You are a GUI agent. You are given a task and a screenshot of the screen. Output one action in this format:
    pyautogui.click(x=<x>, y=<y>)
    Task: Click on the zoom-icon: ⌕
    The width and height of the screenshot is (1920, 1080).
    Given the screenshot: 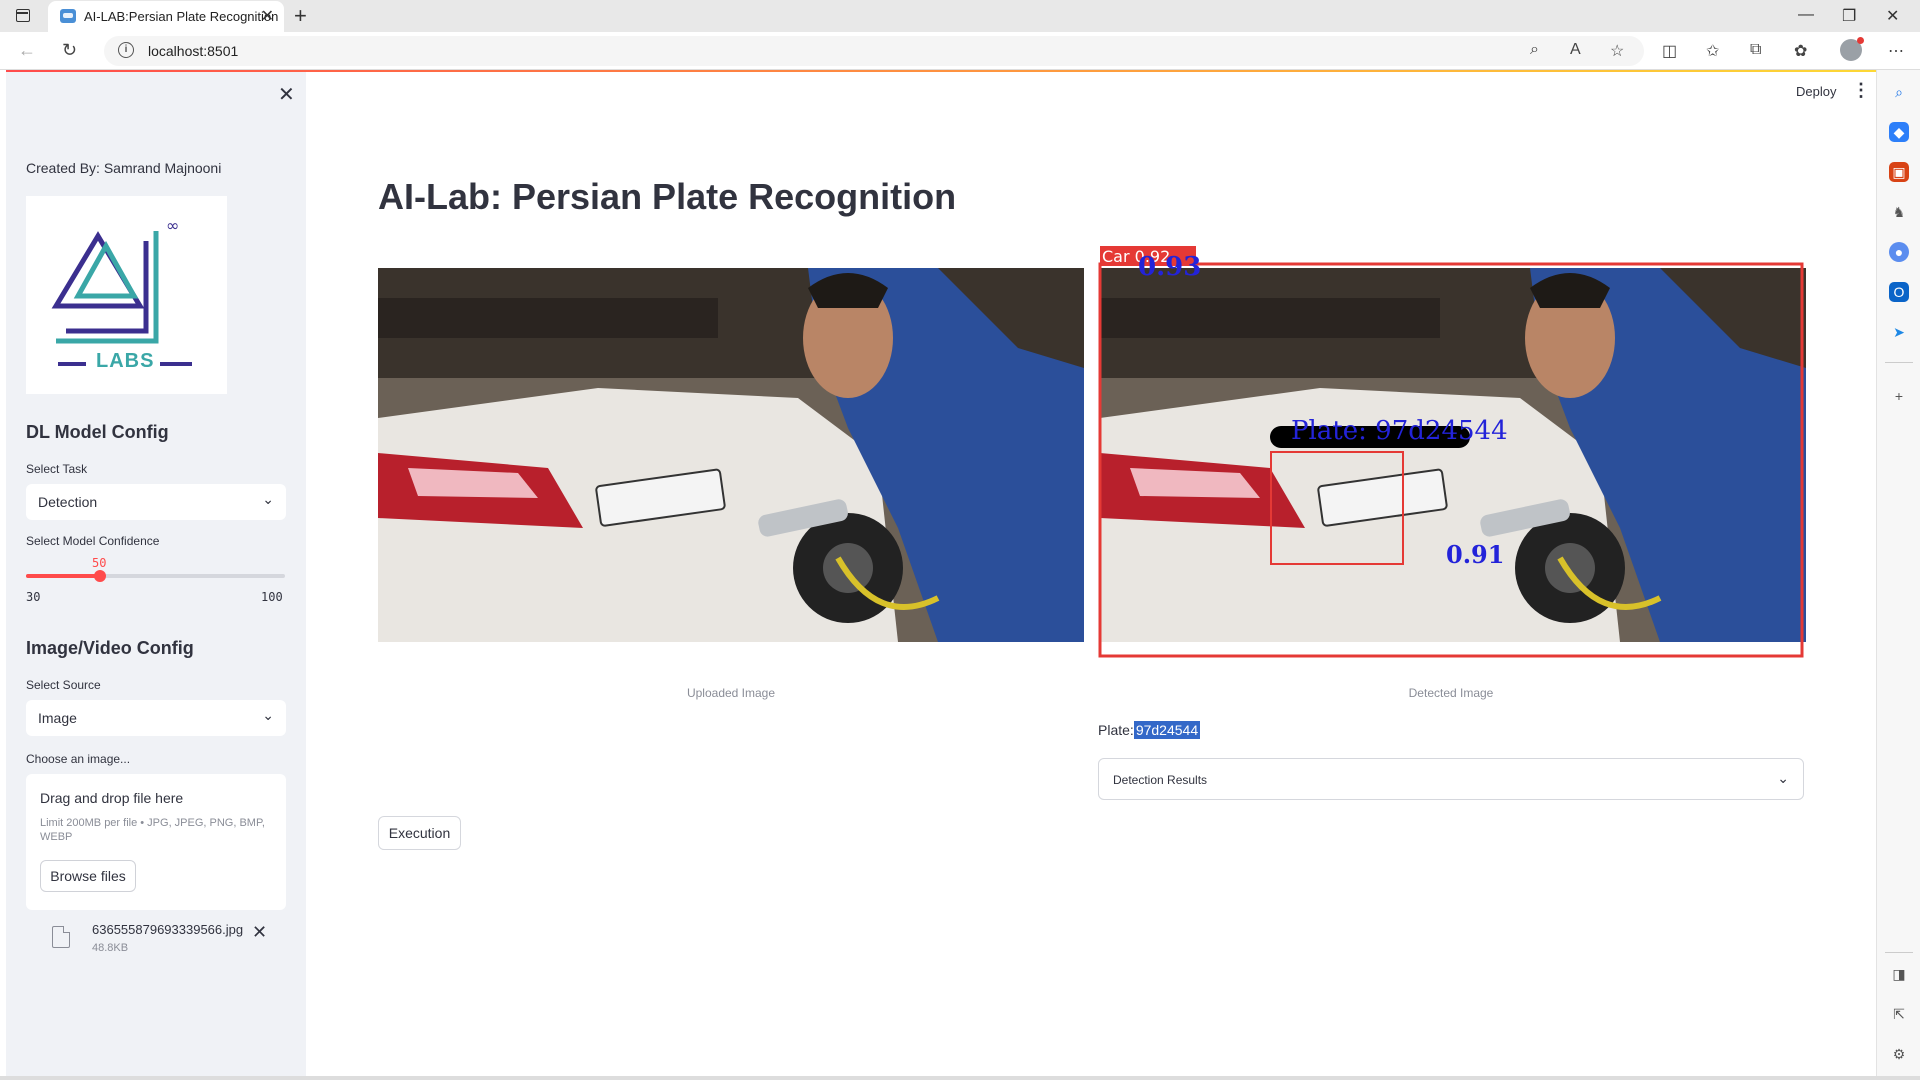 What is the action you would take?
    pyautogui.click(x=1534, y=50)
    